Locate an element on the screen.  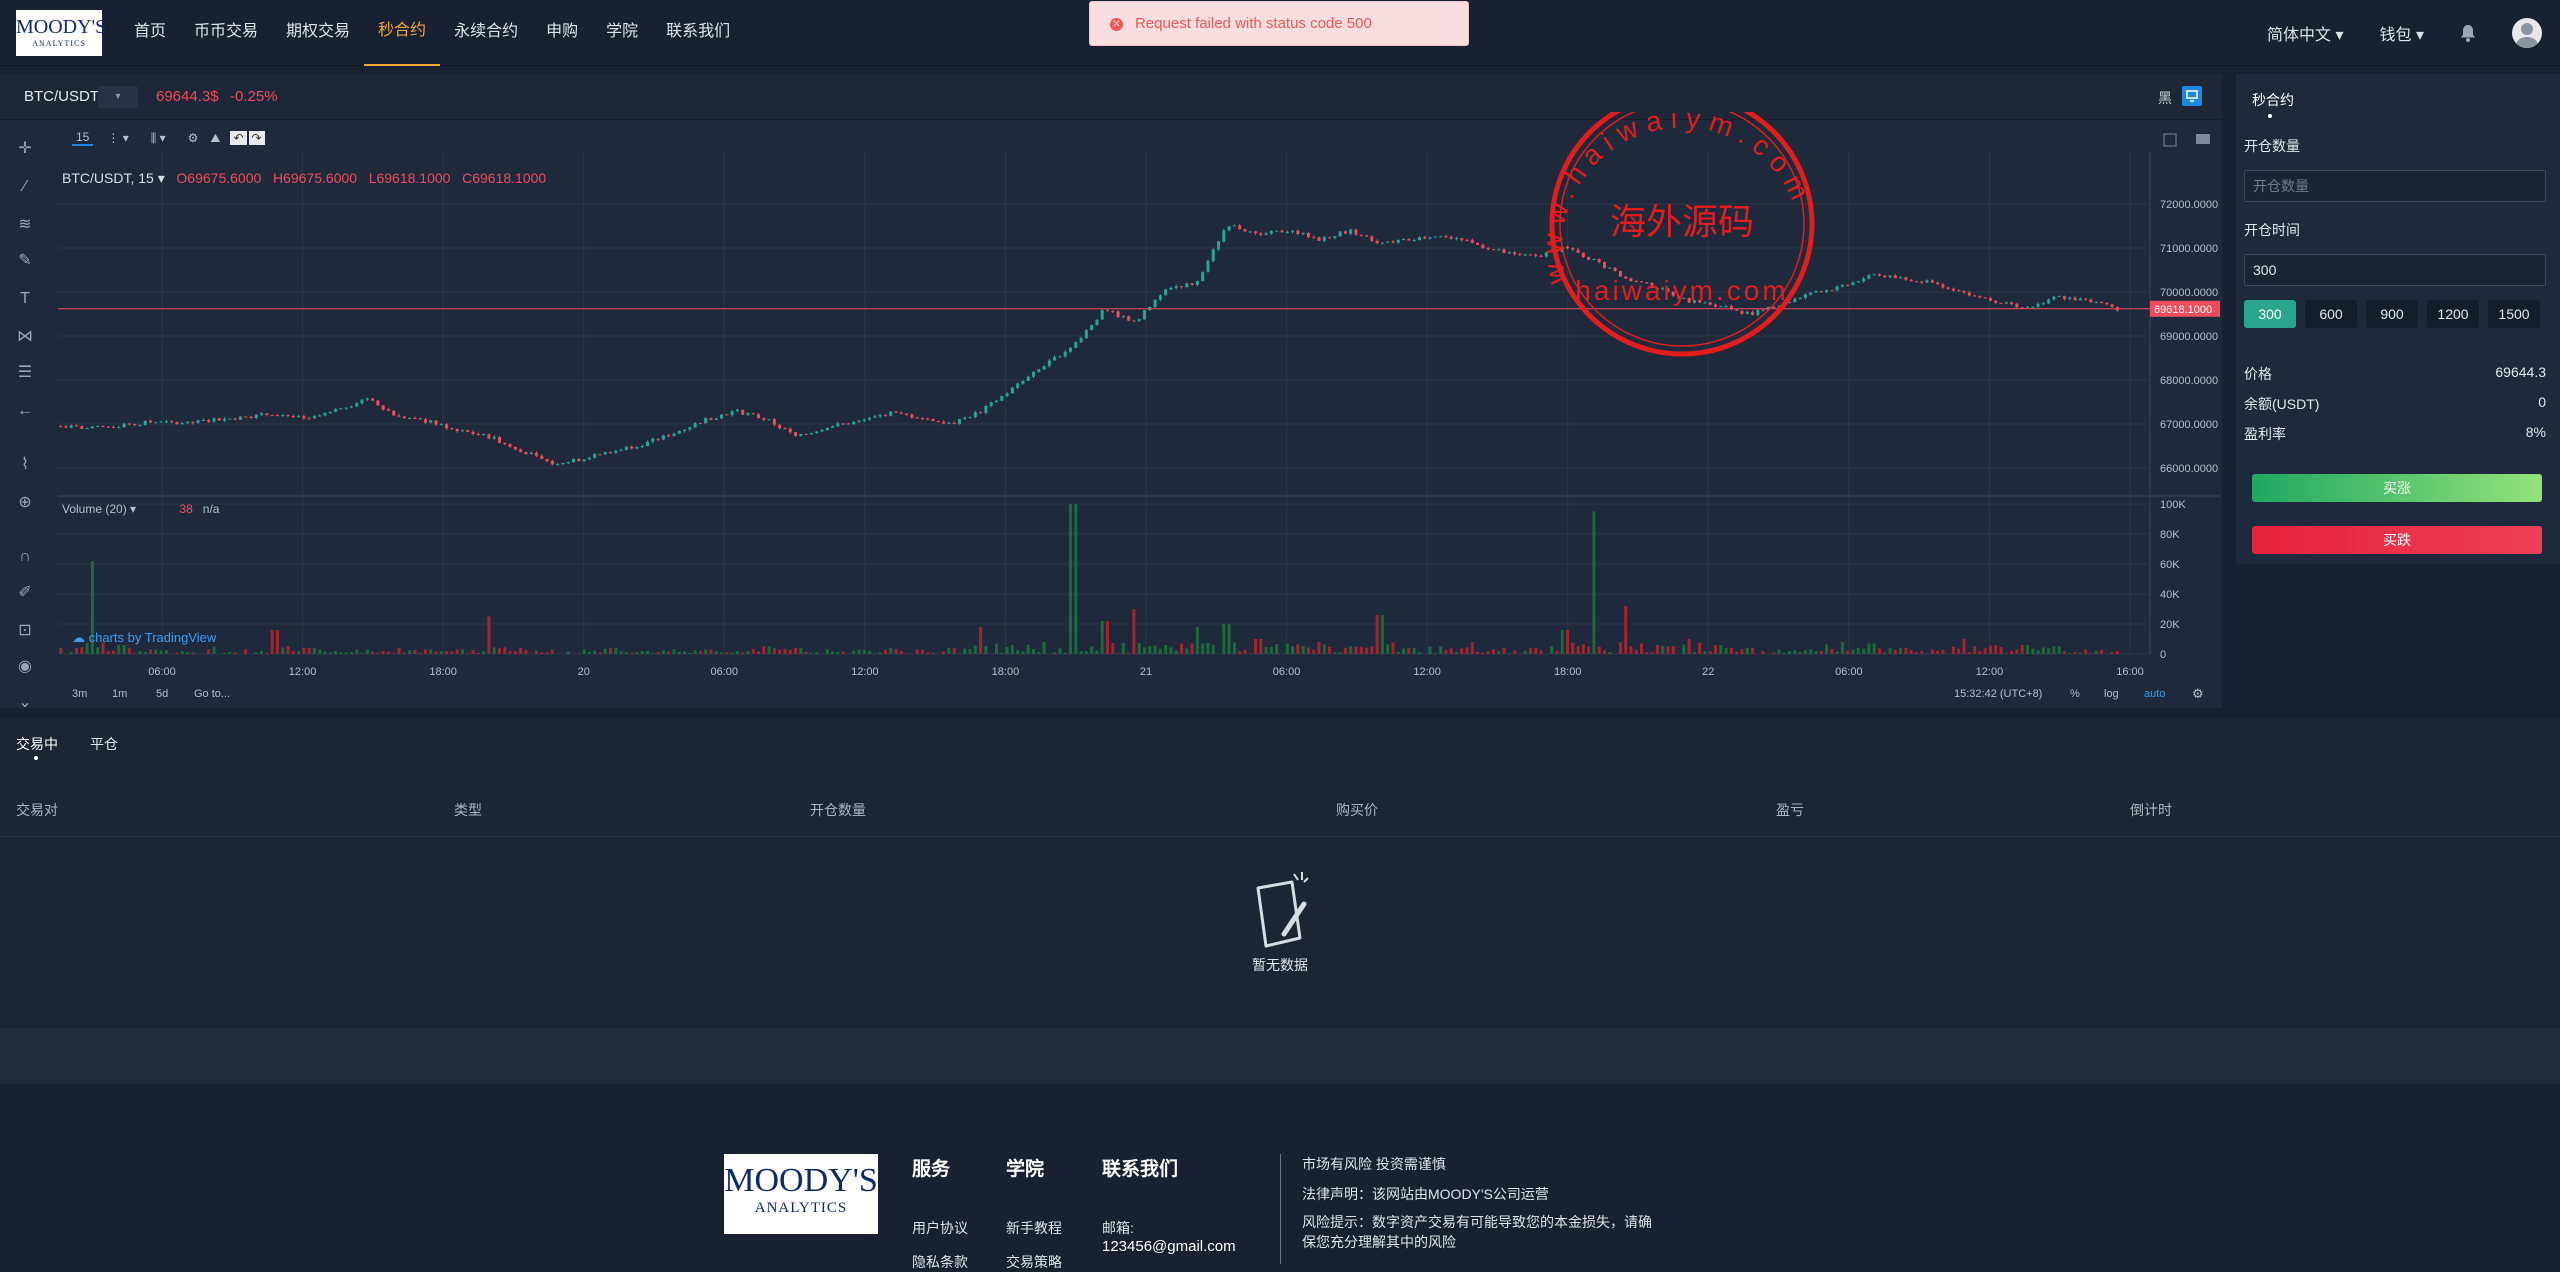
bell-icon is located at coordinates (2468, 33).